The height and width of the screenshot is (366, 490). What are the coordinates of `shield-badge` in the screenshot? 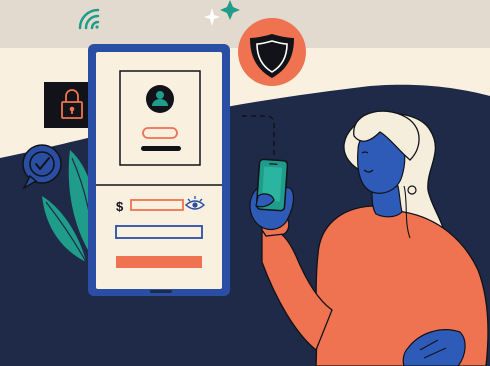 It's located at (272, 52).